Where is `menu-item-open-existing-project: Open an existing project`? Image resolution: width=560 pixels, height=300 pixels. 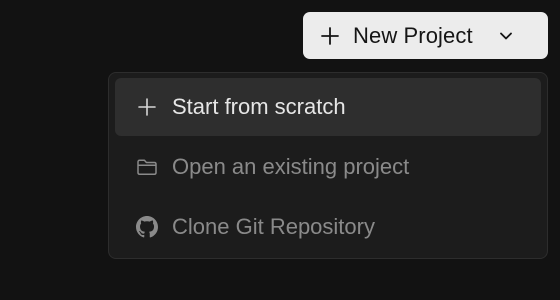
menu-item-open-existing-project: Open an existing project is located at coordinates (328, 167).